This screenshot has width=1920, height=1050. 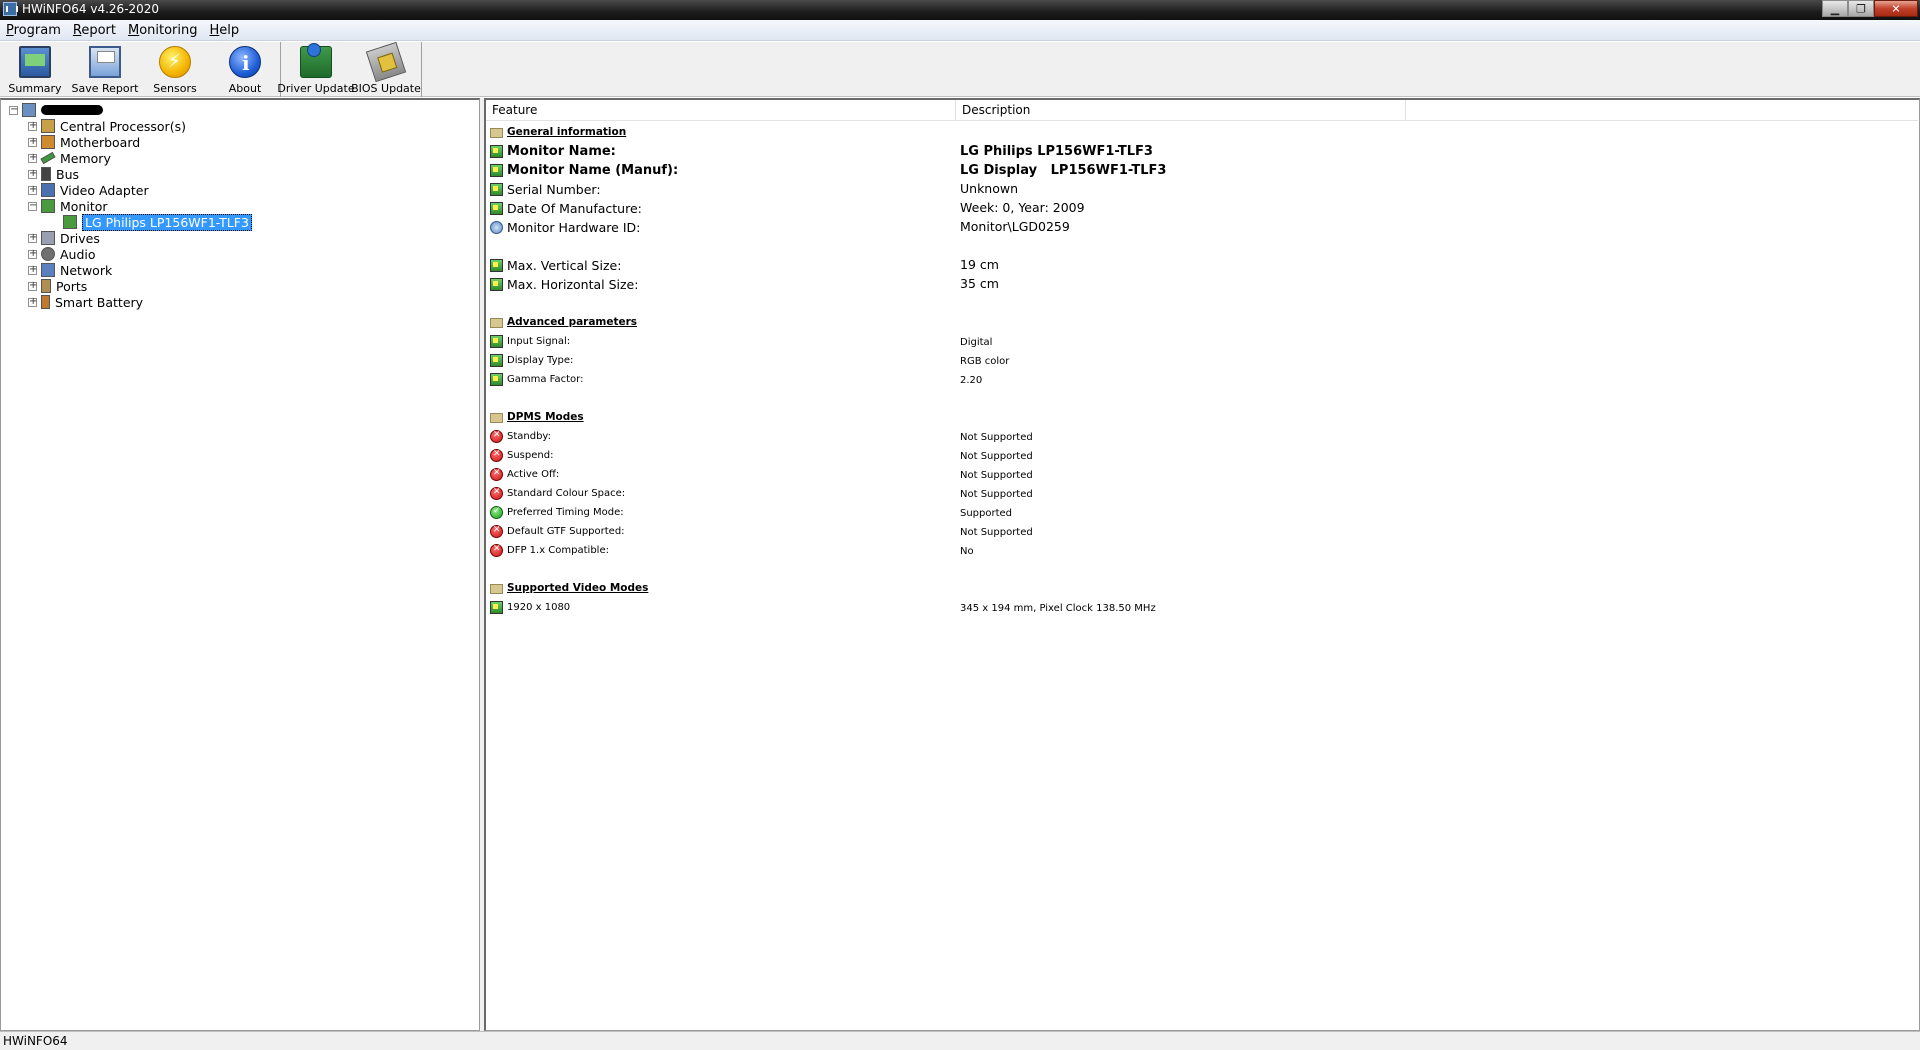 I want to click on status-bar: HWiNFO64, so click(x=960, y=1040).